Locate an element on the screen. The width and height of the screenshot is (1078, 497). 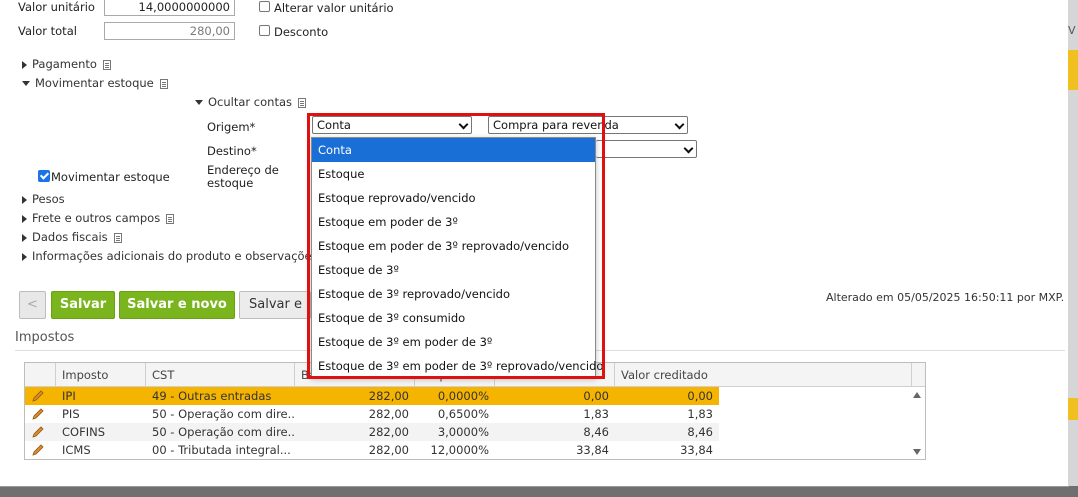
dropdown-option: Estoque em poder de 3º reprovado/vencido is located at coordinates (453, 246).